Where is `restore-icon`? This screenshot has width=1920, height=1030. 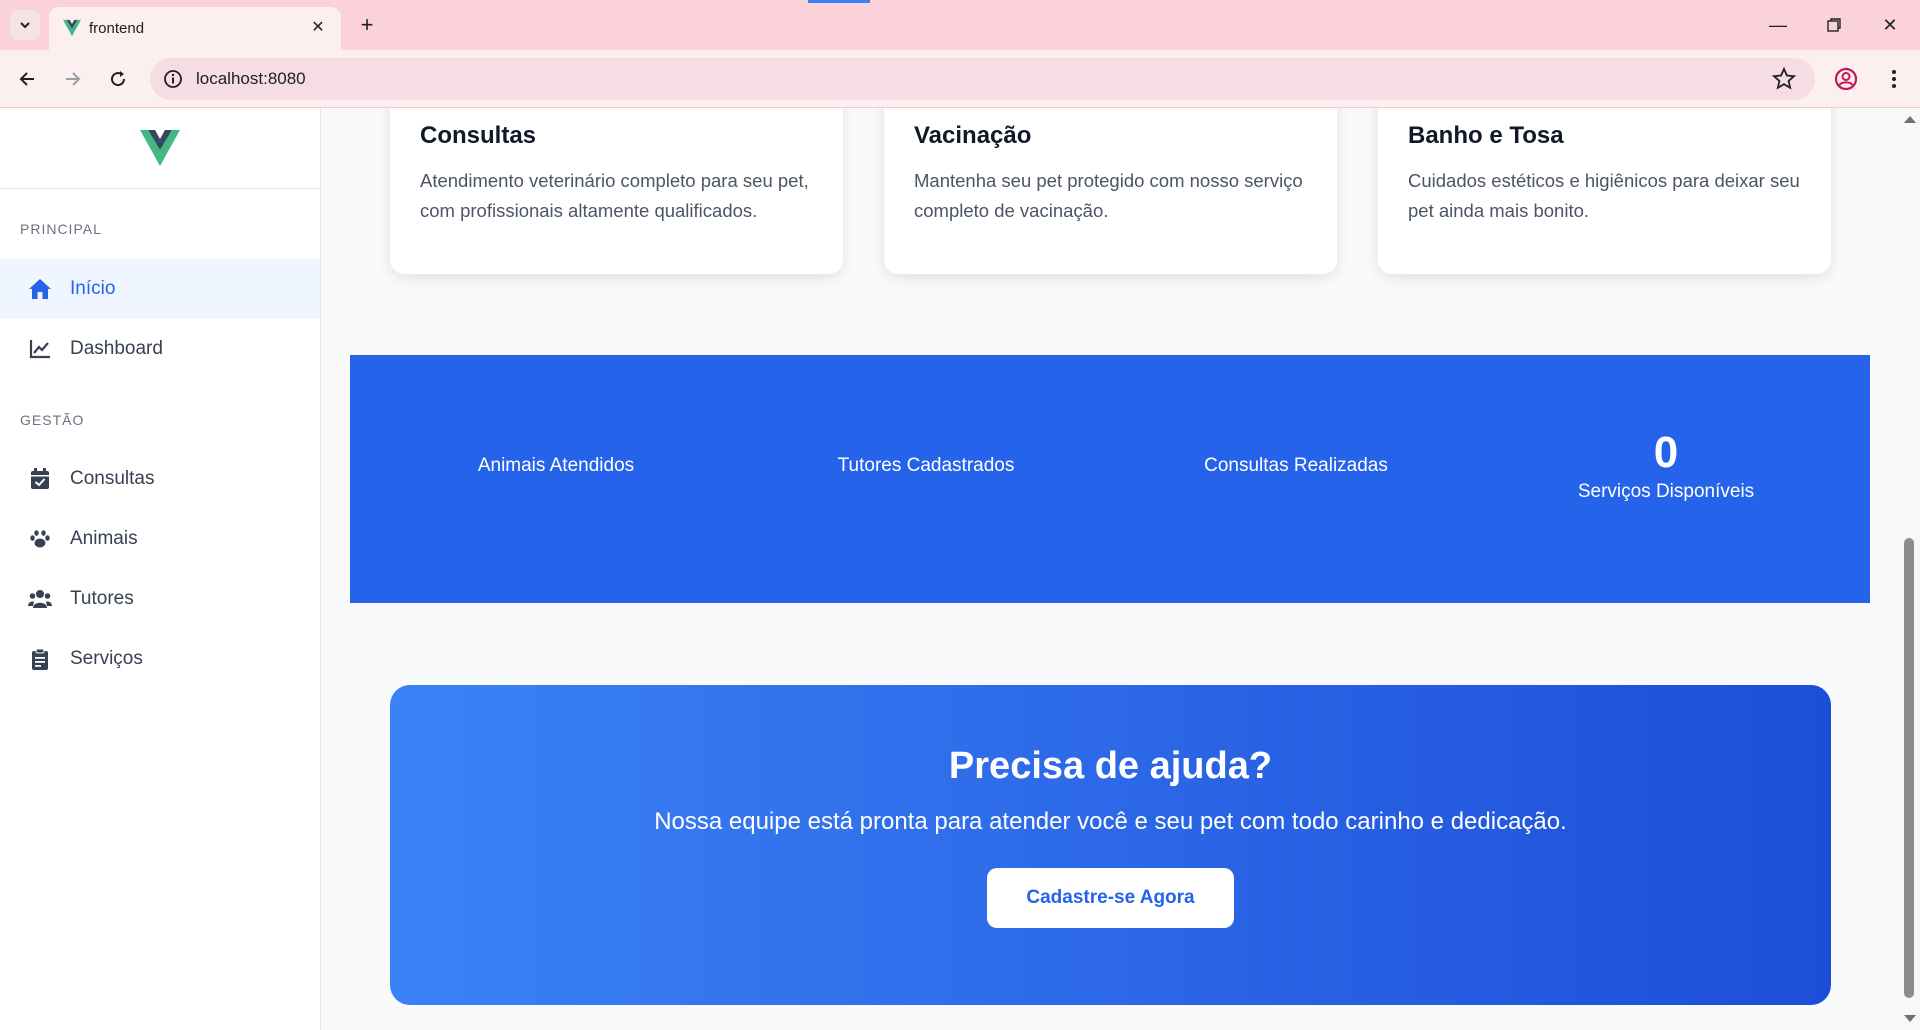
restore-icon is located at coordinates (1834, 25).